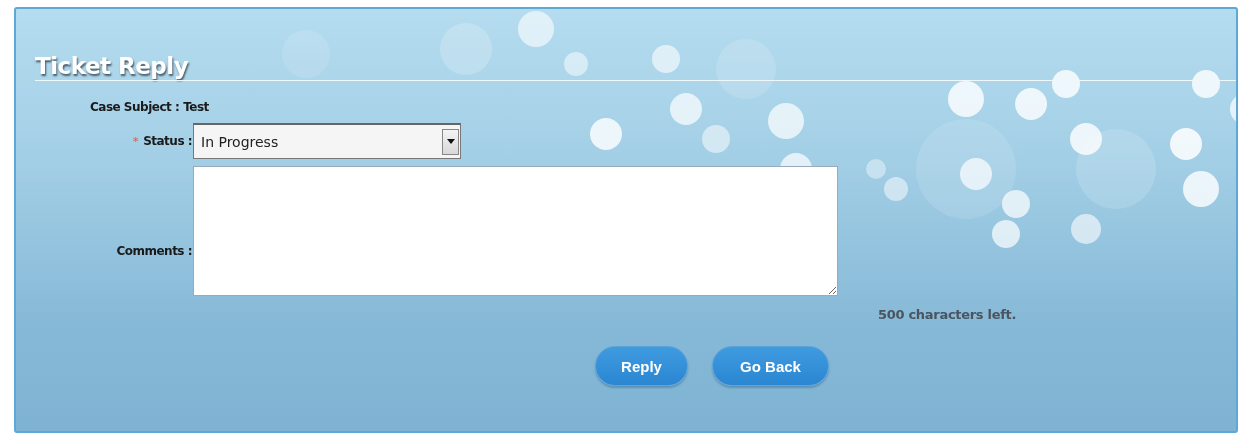 This screenshot has width=1252, height=437. Describe the element at coordinates (947, 314) in the screenshot. I see `character-counter: 500 characters left.` at that location.